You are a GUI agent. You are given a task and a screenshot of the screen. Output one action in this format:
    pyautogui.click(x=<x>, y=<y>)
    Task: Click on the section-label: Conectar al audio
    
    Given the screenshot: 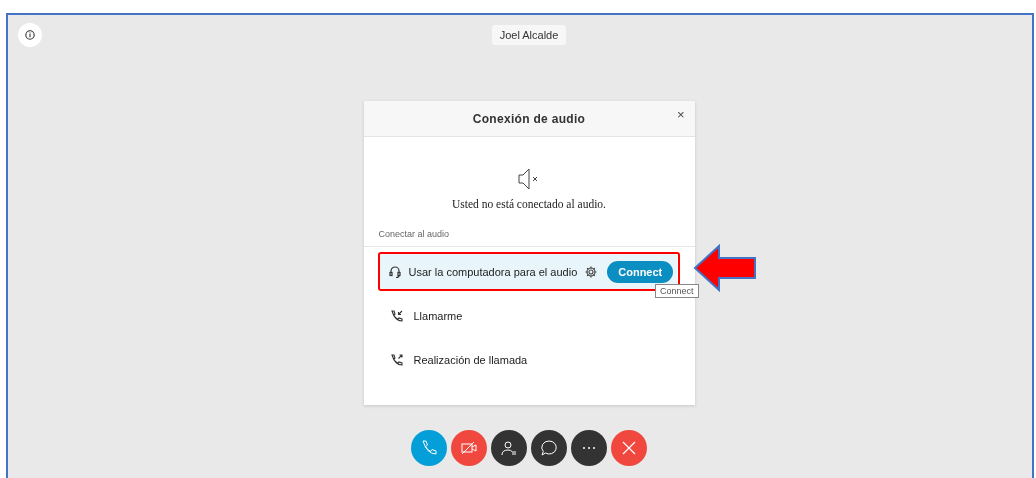 What is the action you would take?
    pyautogui.click(x=529, y=228)
    